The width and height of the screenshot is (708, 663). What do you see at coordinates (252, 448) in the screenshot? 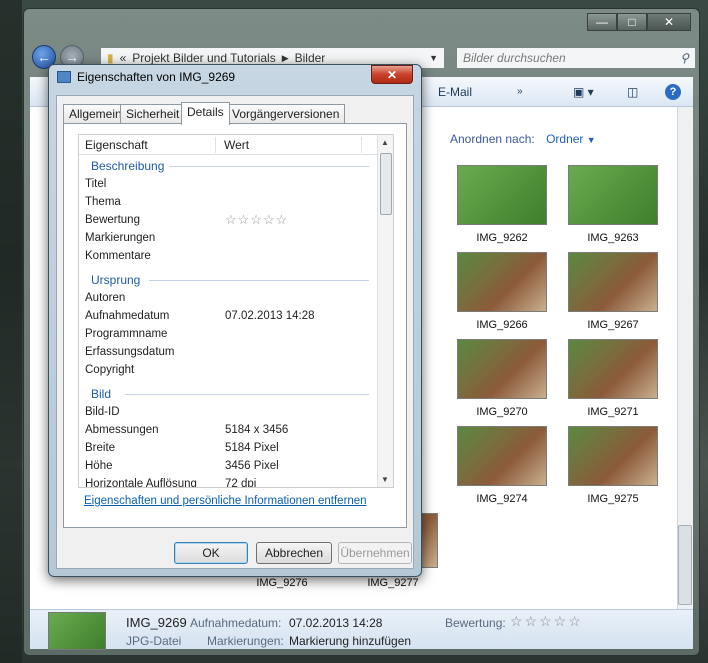
I see `property-value: 5184 Pixel` at bounding box center [252, 448].